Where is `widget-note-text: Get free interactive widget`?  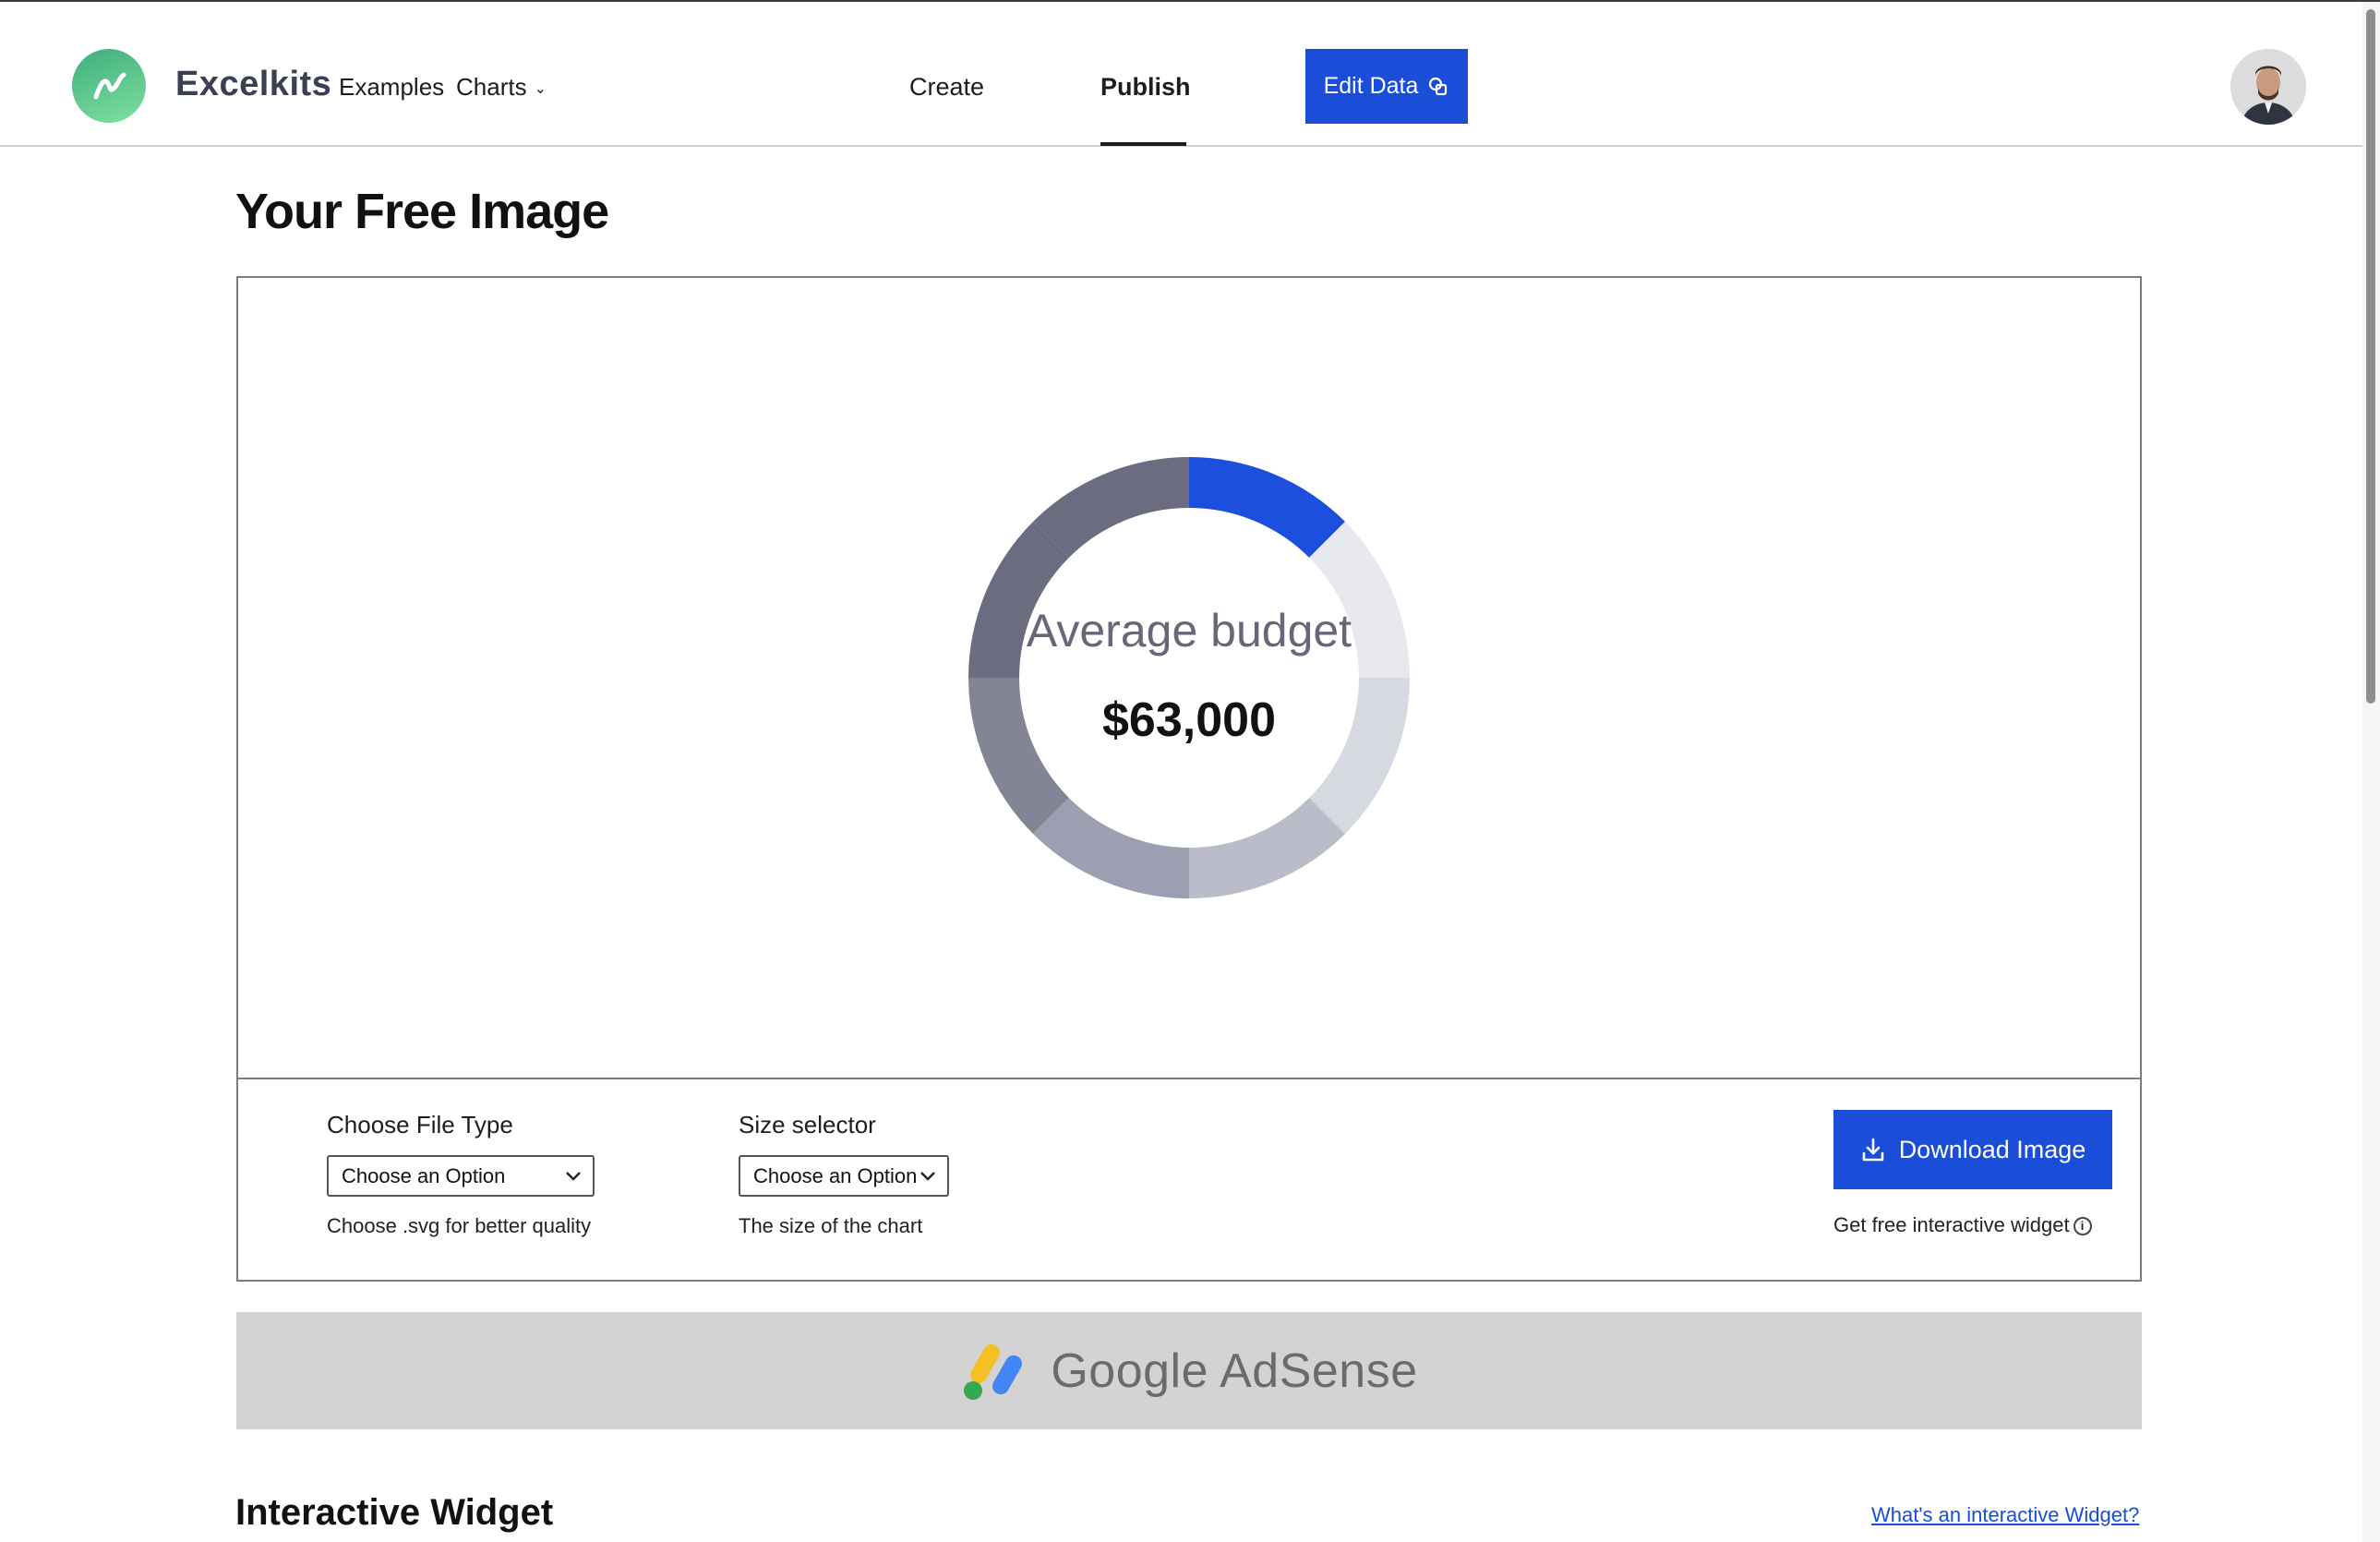 widget-note-text: Get free interactive widget is located at coordinates (1951, 1224).